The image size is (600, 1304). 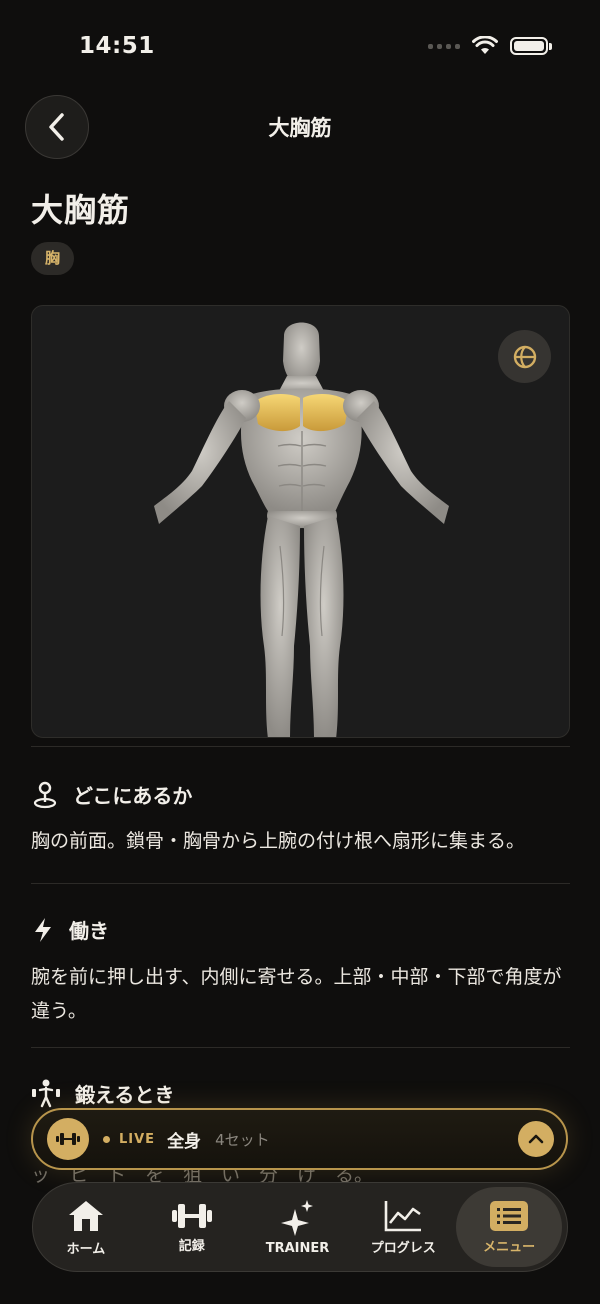 What do you see at coordinates (191, 1246) in the screenshot?
I see `tab-label: 記録` at bounding box center [191, 1246].